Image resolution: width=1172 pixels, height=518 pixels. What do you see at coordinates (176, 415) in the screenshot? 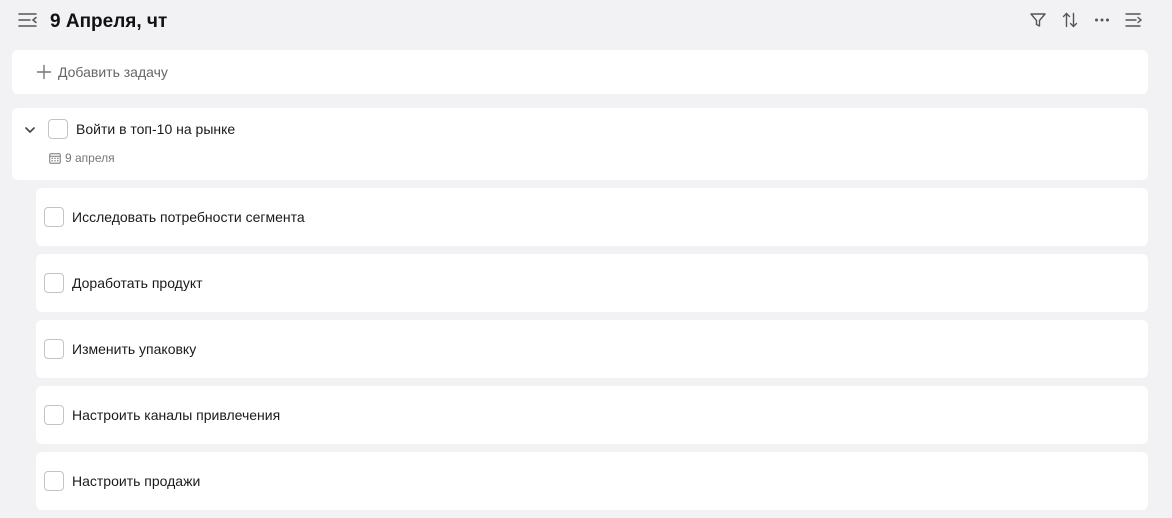
I see `subtask-title: Настроить каналы привлечения` at bounding box center [176, 415].